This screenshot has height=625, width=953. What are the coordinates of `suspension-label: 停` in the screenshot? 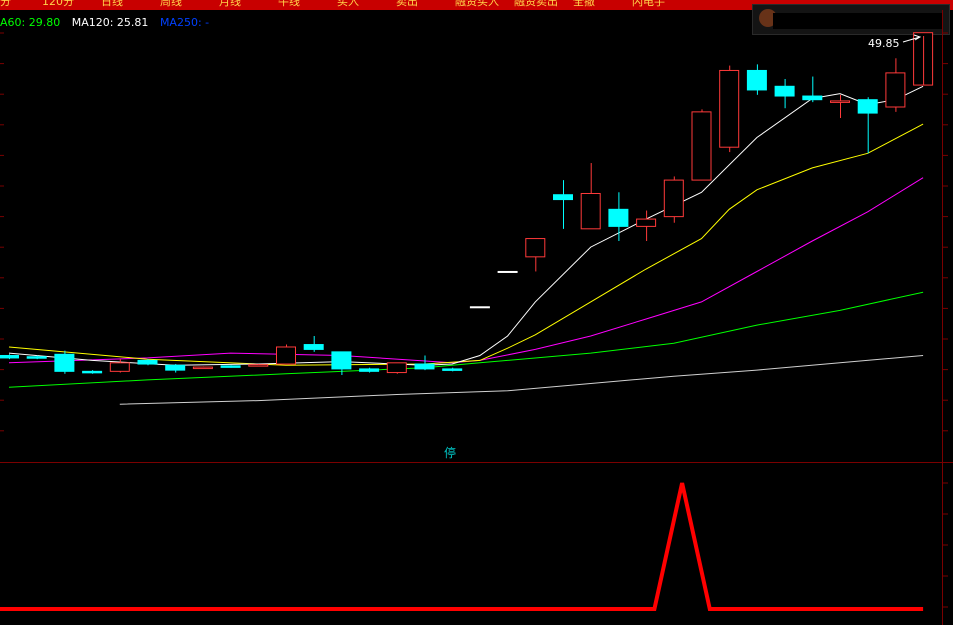 It's located at (449, 453).